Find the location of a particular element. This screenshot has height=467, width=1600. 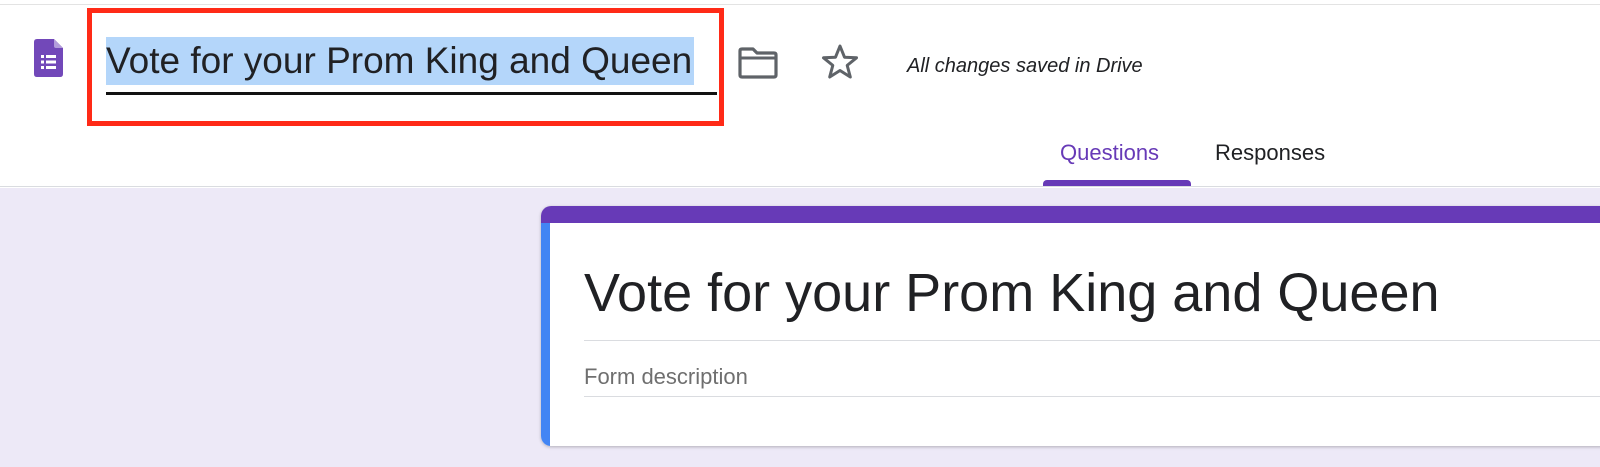

form-description-field: Form description is located at coordinates (666, 377).